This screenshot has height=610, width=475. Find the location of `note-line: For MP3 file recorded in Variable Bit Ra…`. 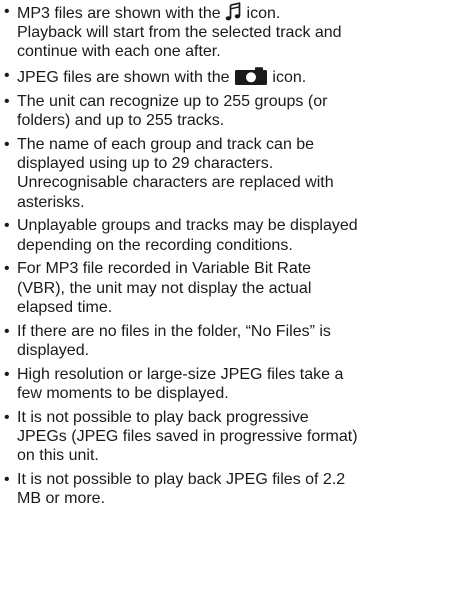

note-line: For MP3 file recorded in Variable Bit Ra… is located at coordinates (164, 269).